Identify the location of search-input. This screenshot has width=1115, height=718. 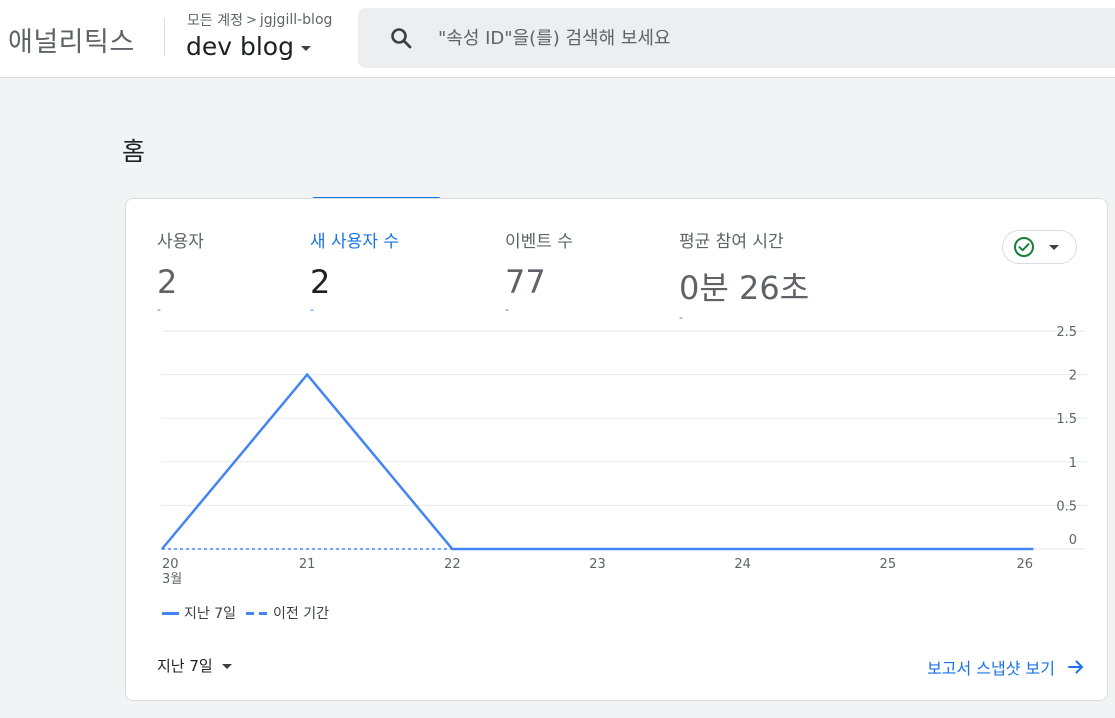
(758, 38).